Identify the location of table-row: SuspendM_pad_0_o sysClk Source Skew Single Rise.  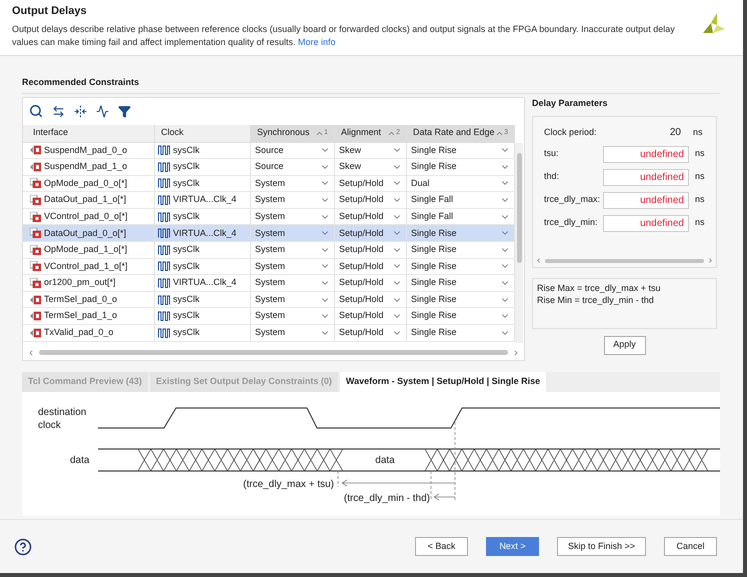
(269, 151).